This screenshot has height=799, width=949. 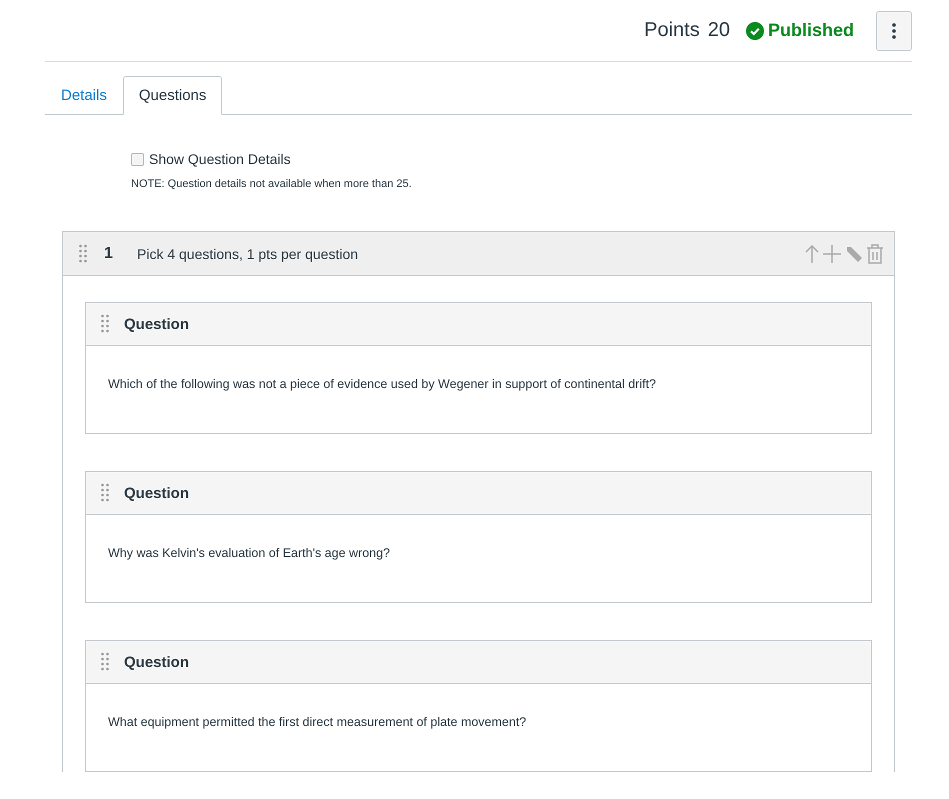 What do you see at coordinates (875, 254) in the screenshot?
I see `trash-icon` at bounding box center [875, 254].